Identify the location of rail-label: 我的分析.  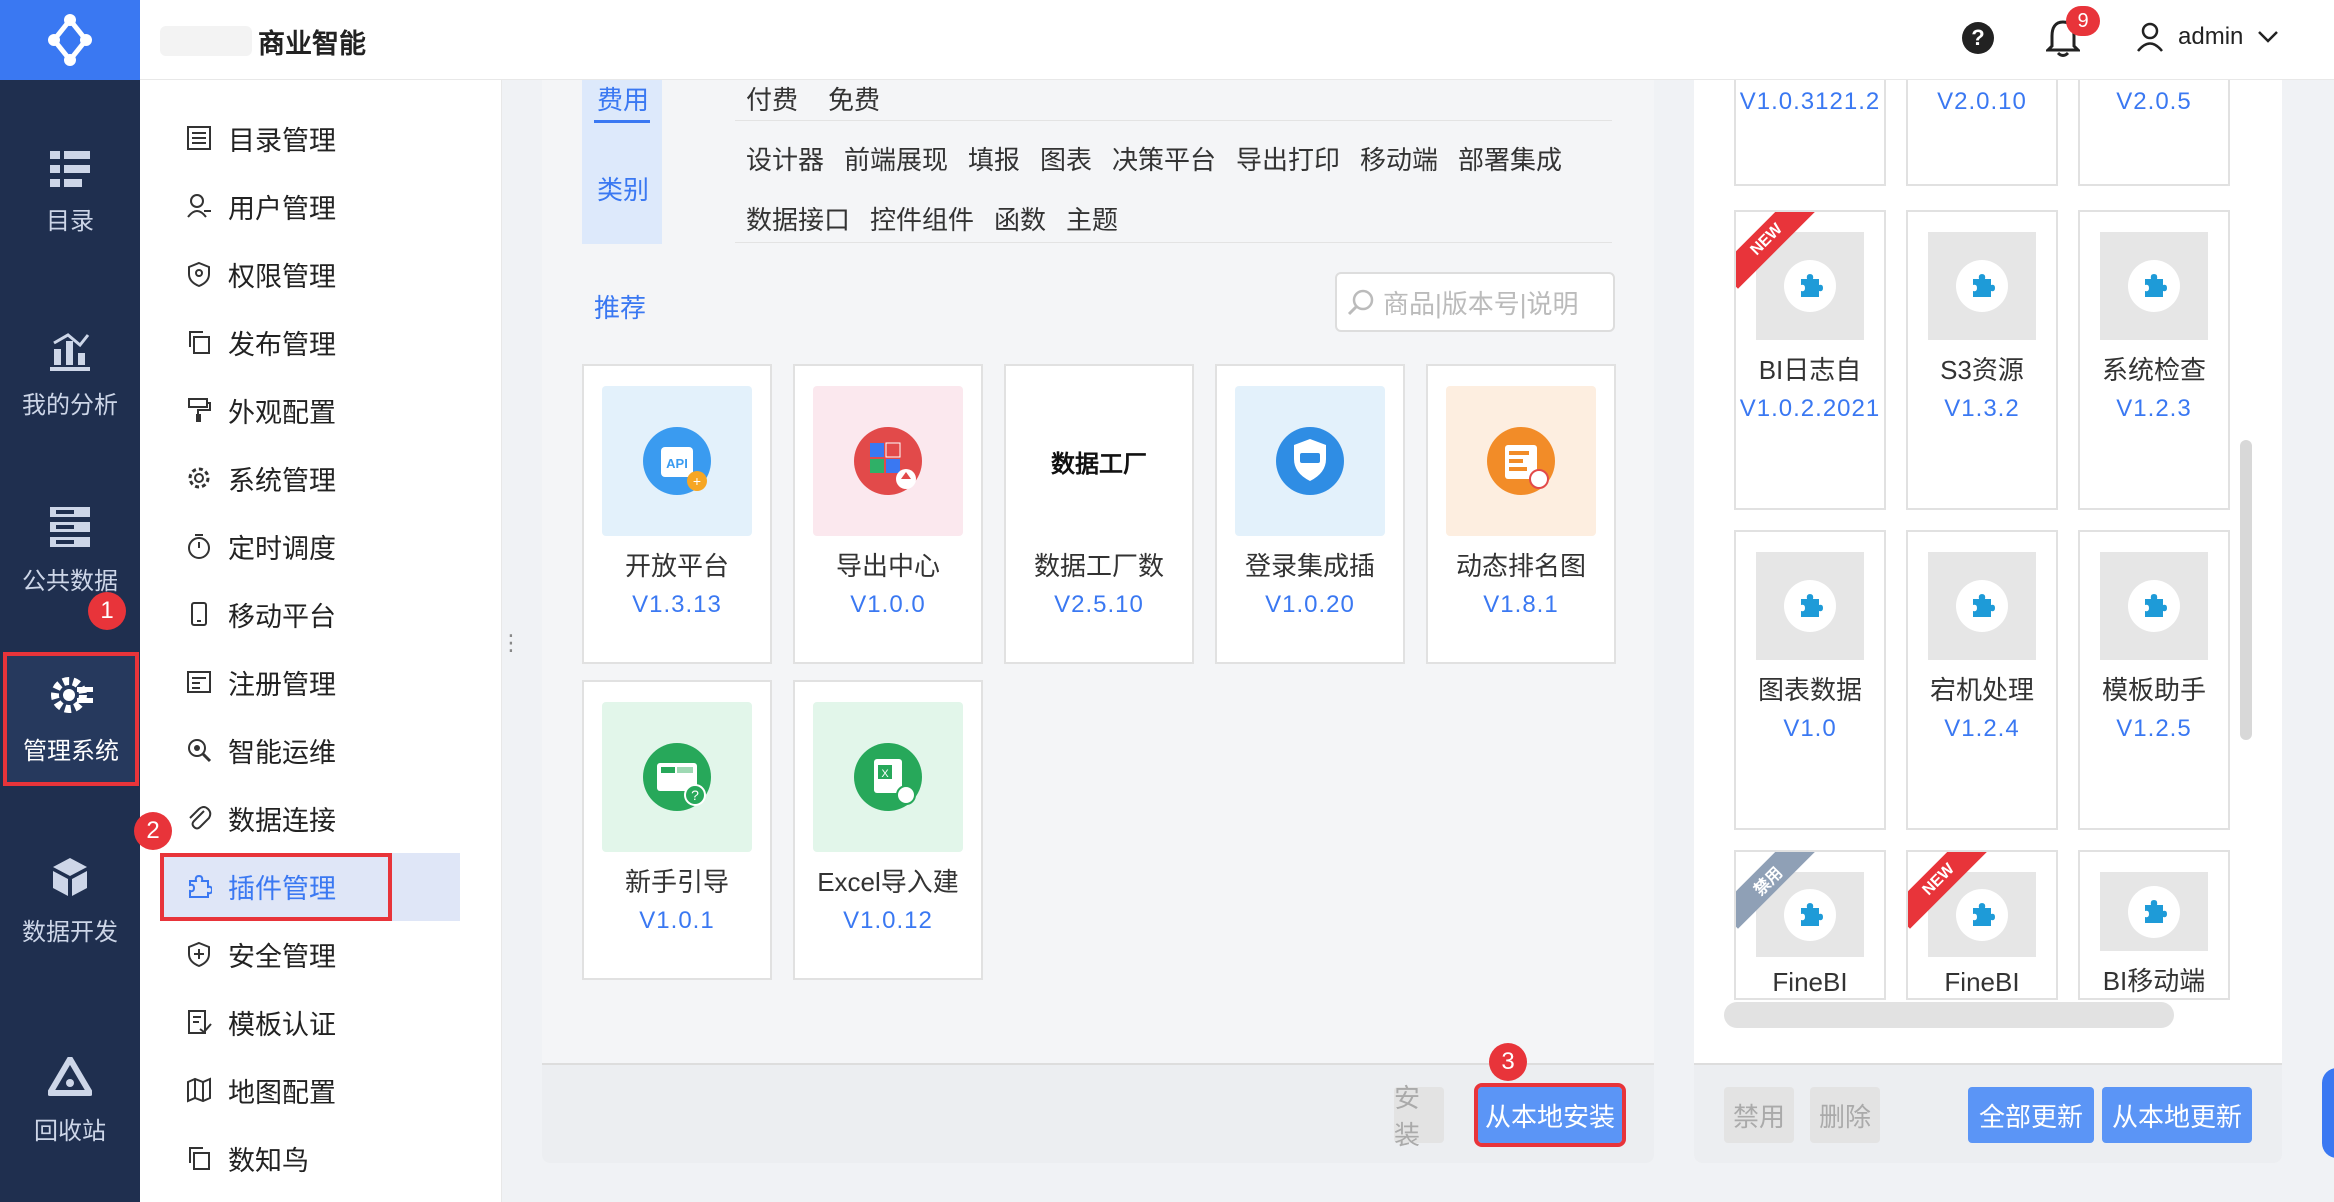
(70, 405).